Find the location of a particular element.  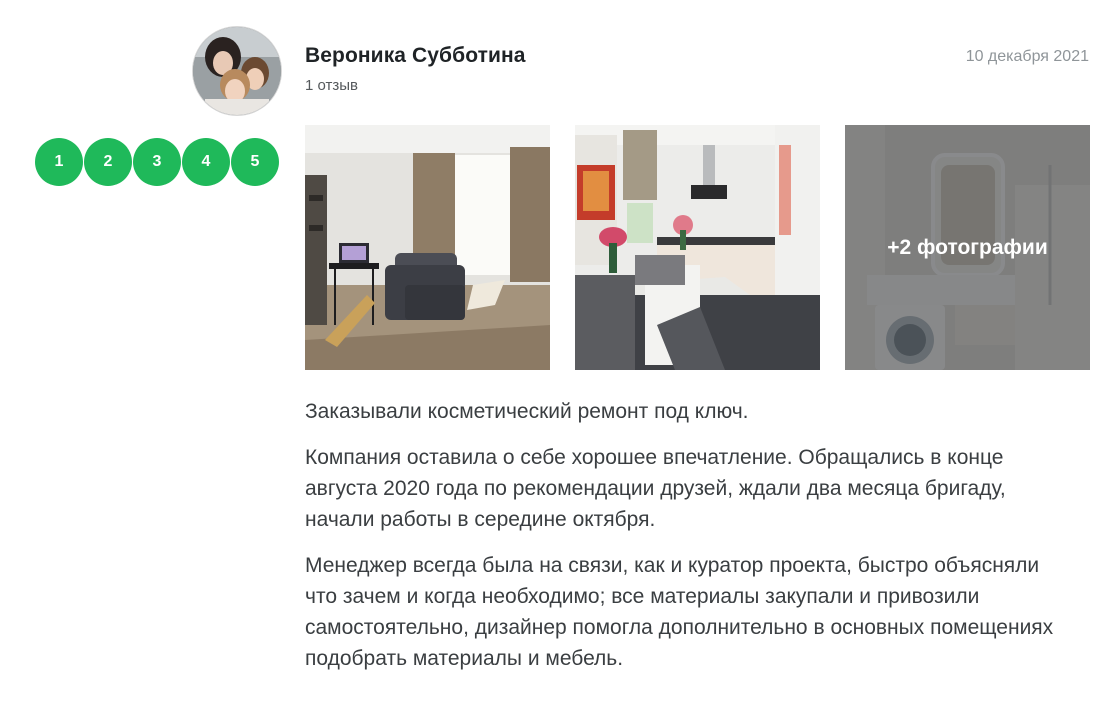

photo-bathroom: +2 фотографии is located at coordinates (967, 247).